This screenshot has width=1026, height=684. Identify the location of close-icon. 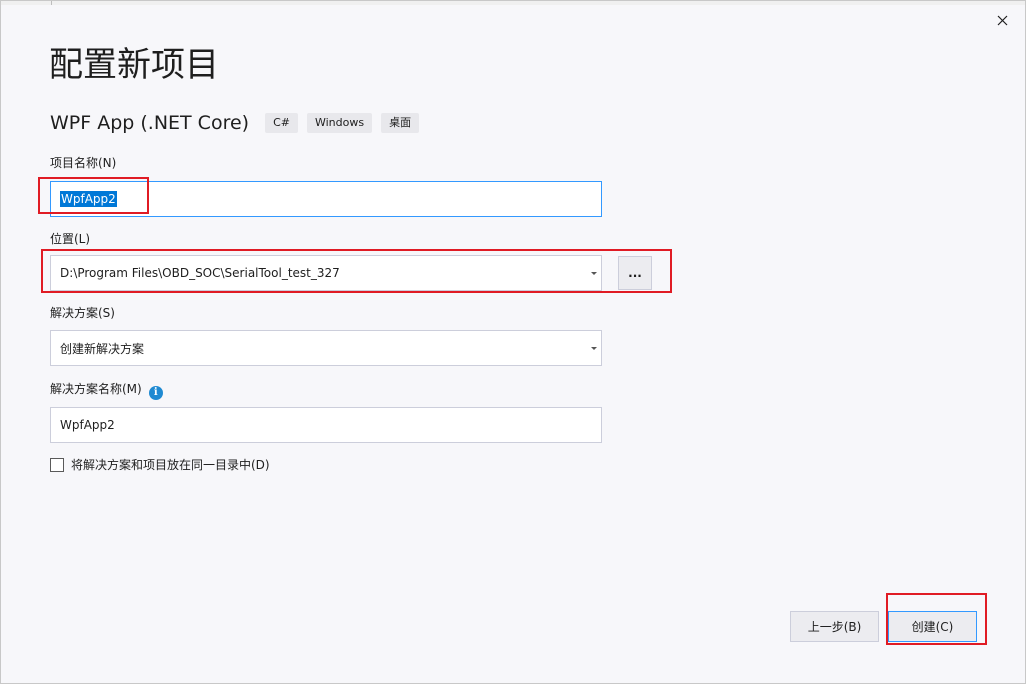
(1002, 20).